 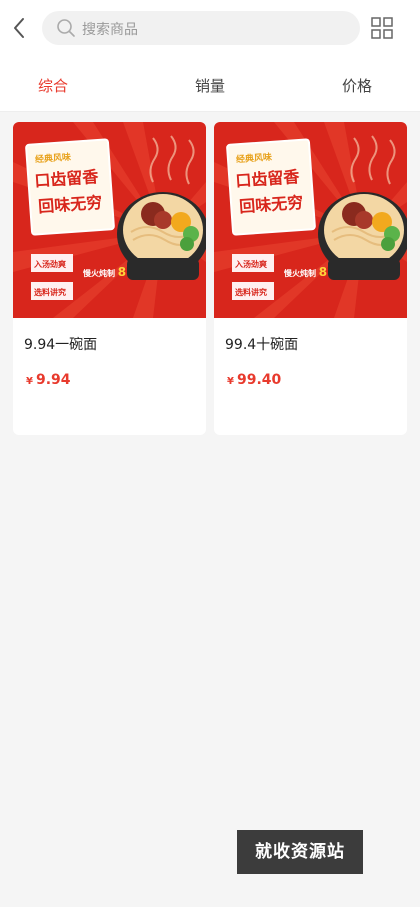 I want to click on tab-price: 价格, so click(x=357, y=85).